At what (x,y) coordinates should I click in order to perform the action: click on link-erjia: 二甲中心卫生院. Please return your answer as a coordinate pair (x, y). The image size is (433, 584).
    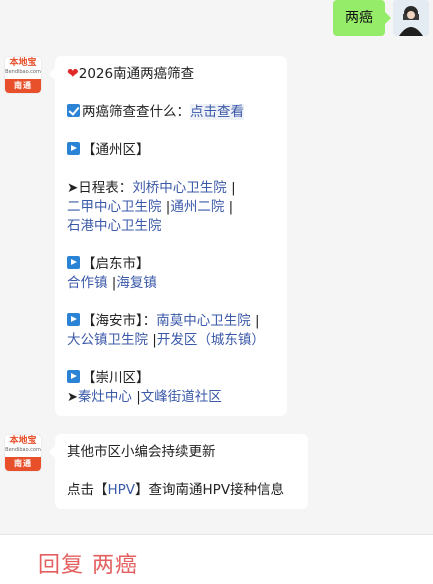
    Looking at the image, I should click on (114, 207).